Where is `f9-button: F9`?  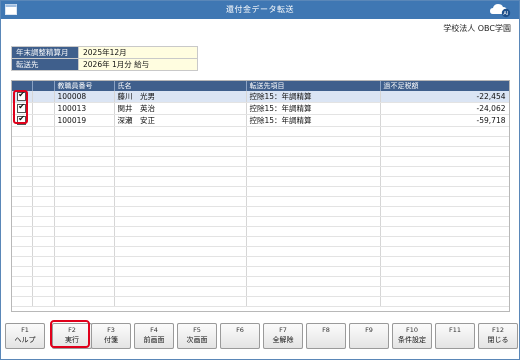 f9-button: F9 is located at coordinates (369, 336).